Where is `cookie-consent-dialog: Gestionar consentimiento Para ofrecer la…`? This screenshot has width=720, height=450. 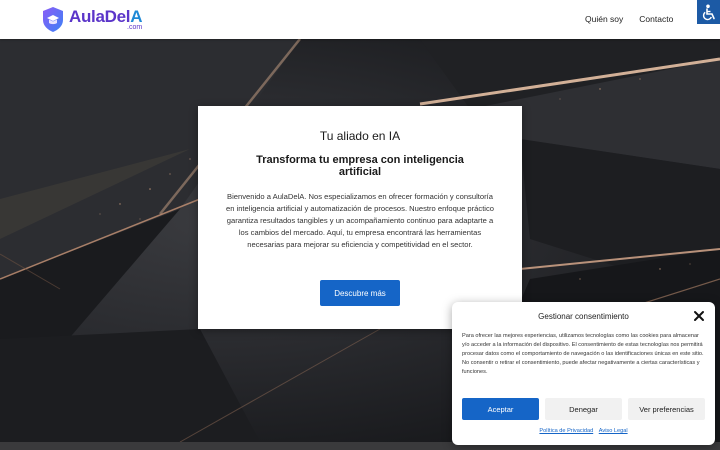 cookie-consent-dialog: Gestionar consentimiento Para ofrecer la… is located at coordinates (583, 373).